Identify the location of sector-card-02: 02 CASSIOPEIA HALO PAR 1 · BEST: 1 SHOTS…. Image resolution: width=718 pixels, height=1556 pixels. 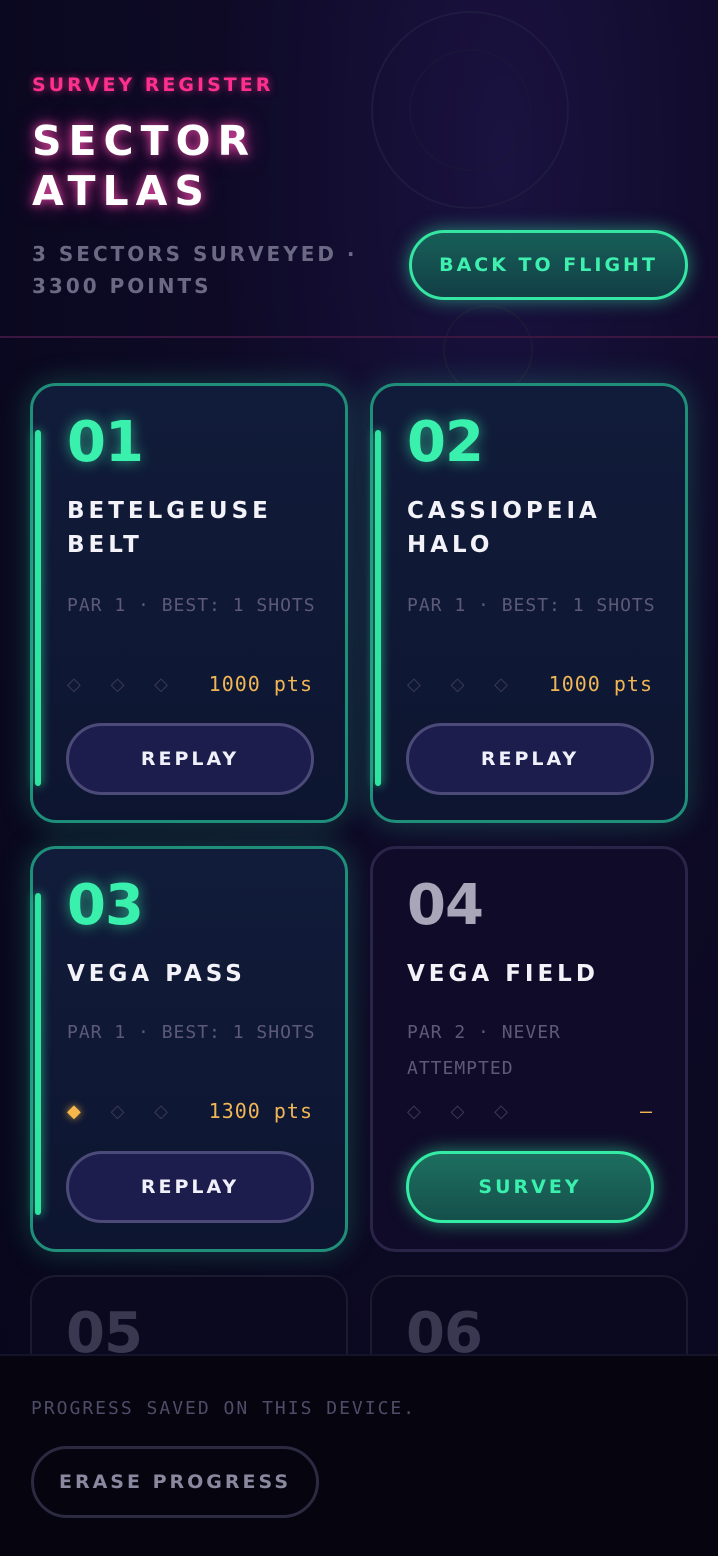
(529, 603).